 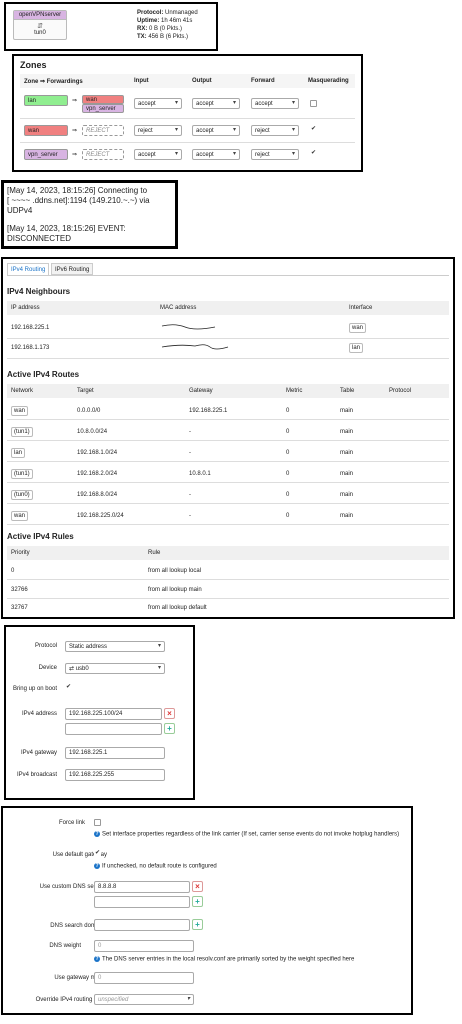 What do you see at coordinates (28, 269) in the screenshot?
I see `tab-ipv4-routing: IPv4 Routing` at bounding box center [28, 269].